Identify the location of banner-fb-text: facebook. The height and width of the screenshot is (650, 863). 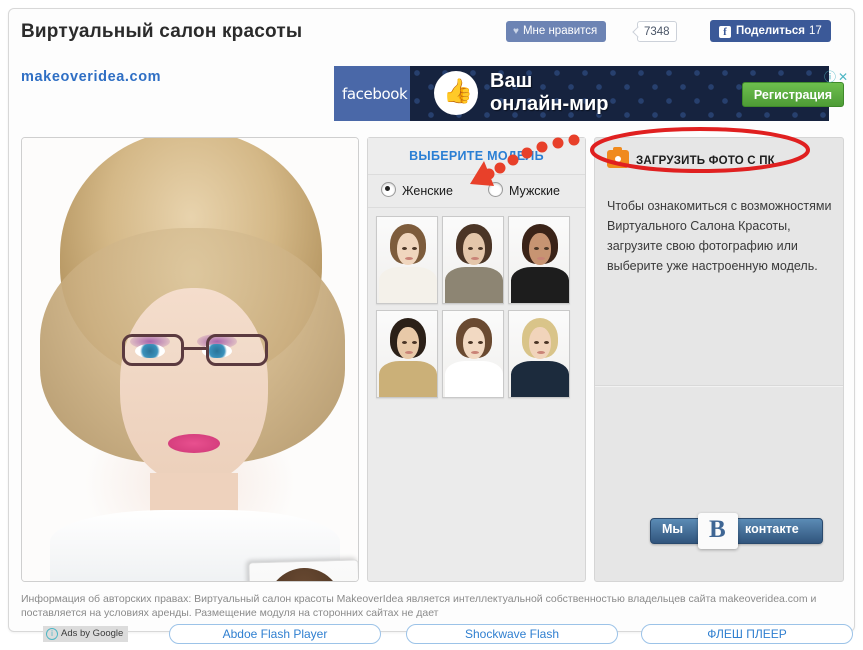
(375, 94).